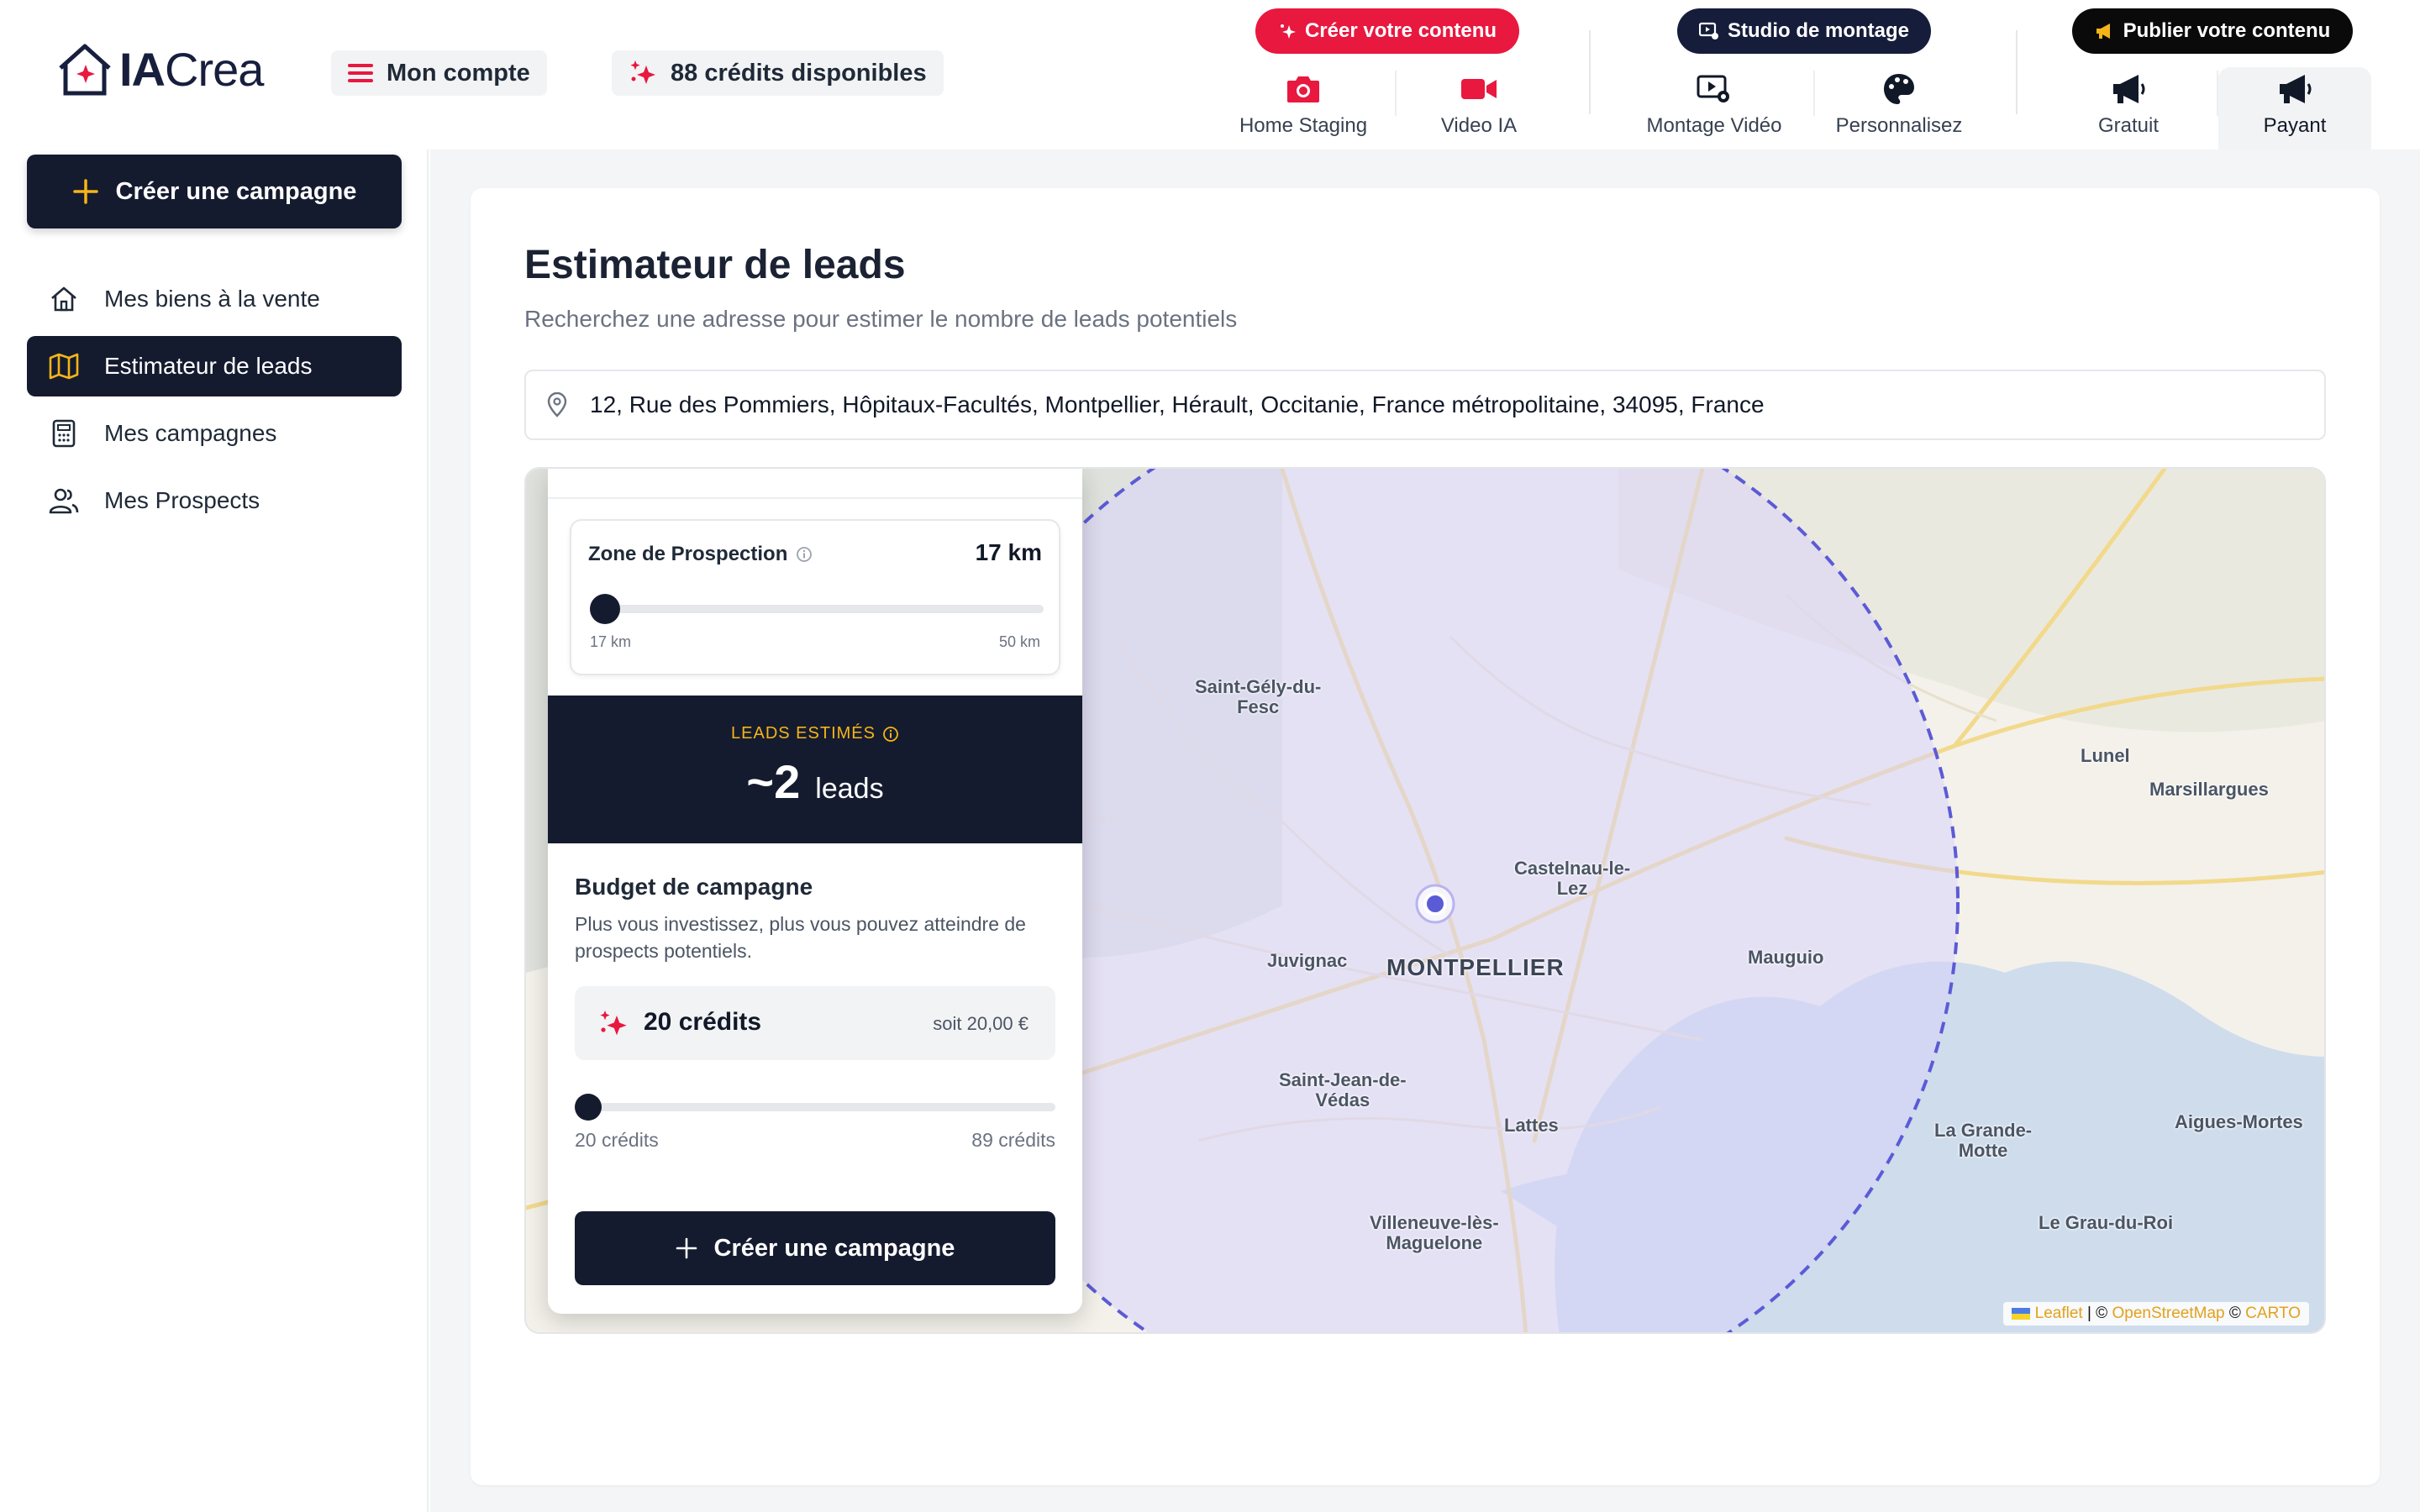 This screenshot has height=1512, width=2420. What do you see at coordinates (817, 609) in the screenshot?
I see `zone-slider-track` at bounding box center [817, 609].